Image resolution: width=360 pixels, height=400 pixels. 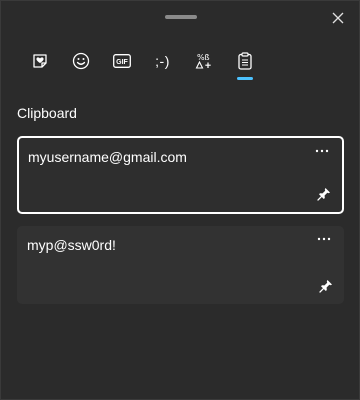 I want to click on clipboard-icon, so click(x=244, y=61).